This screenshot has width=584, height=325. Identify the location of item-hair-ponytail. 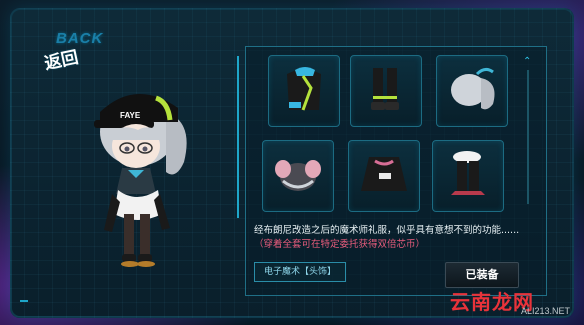
(472, 91).